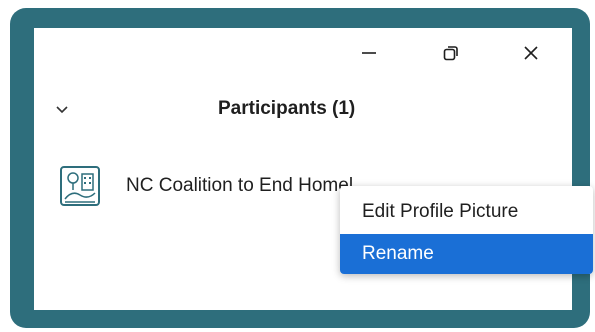 The image size is (595, 332). I want to click on collapse-toggle, so click(62, 110).